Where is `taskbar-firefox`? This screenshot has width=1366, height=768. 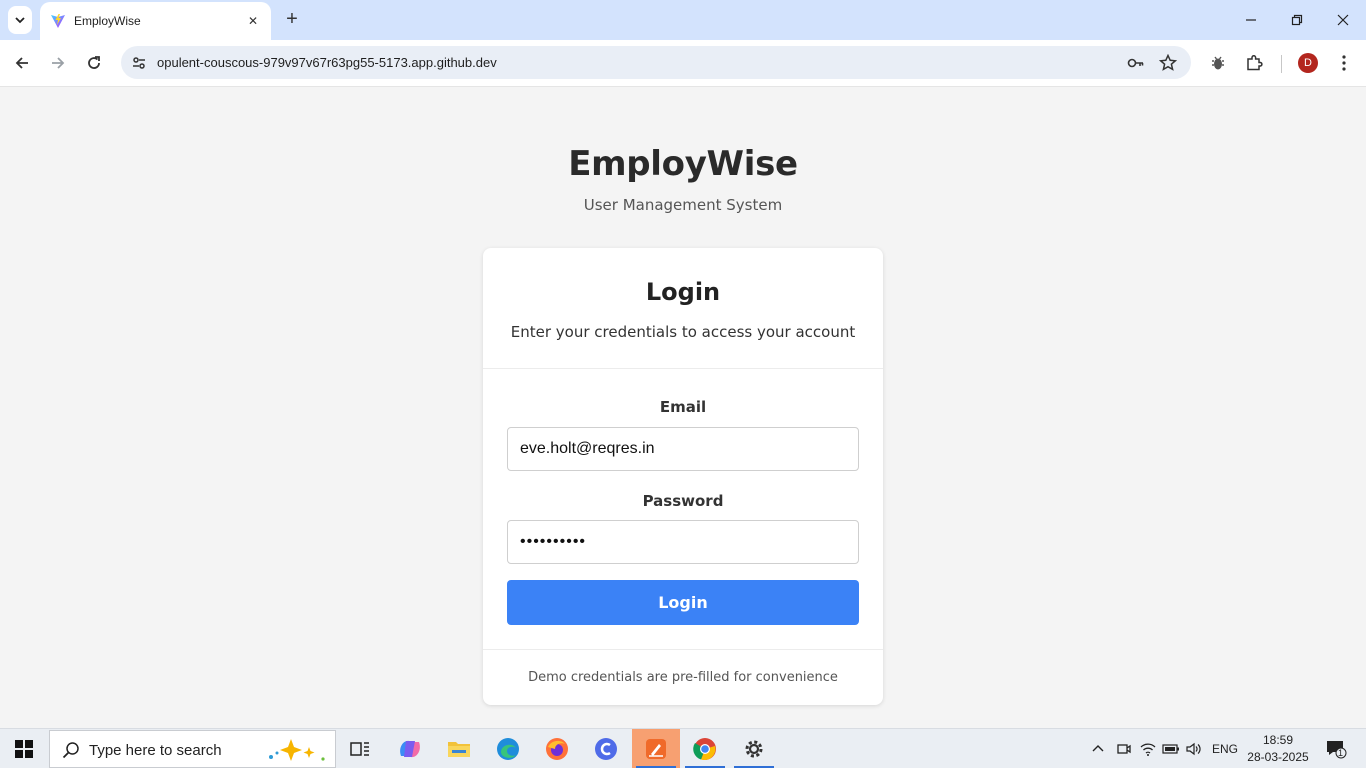 taskbar-firefox is located at coordinates (557, 748).